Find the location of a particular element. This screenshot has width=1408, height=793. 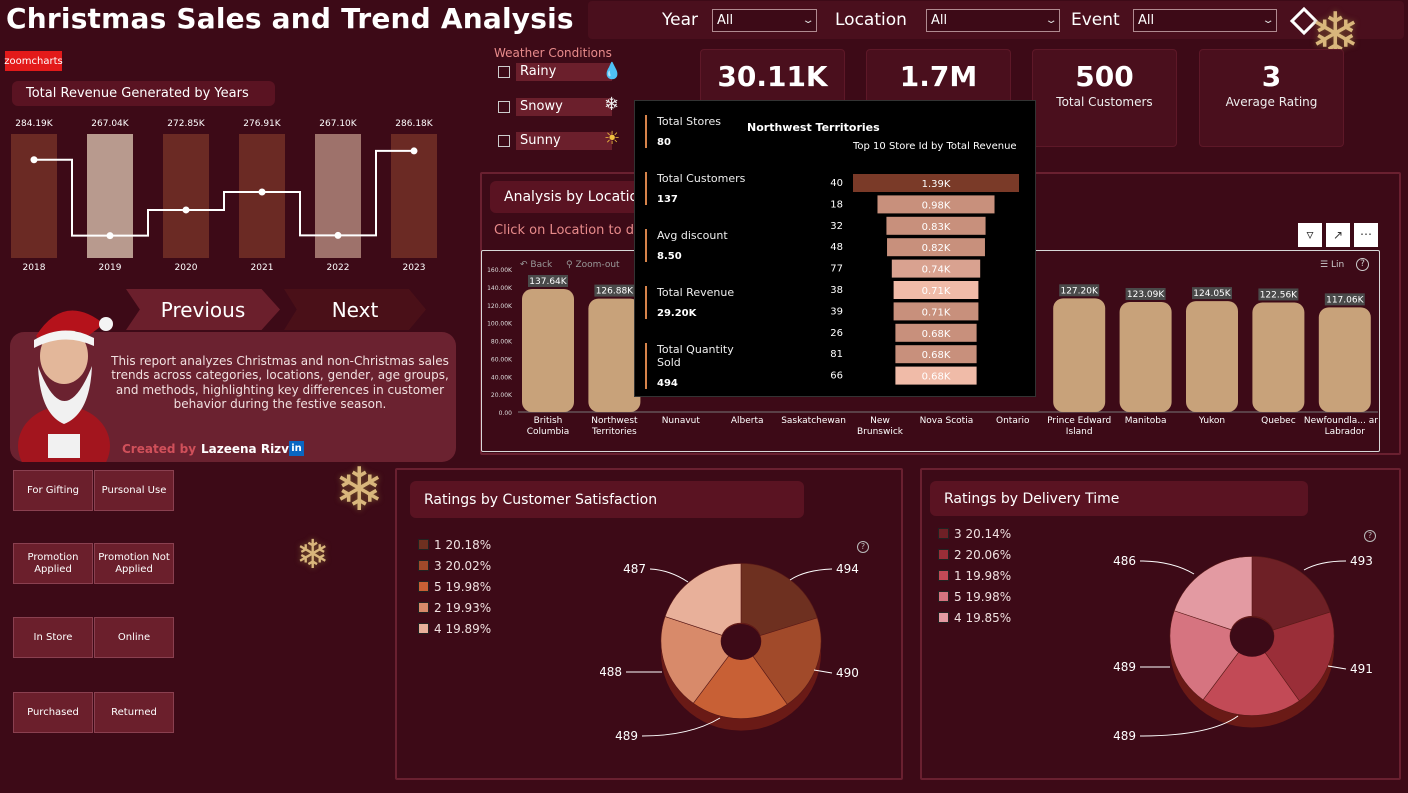

slicer-for-gifting: For Gifting is located at coordinates (53, 490).